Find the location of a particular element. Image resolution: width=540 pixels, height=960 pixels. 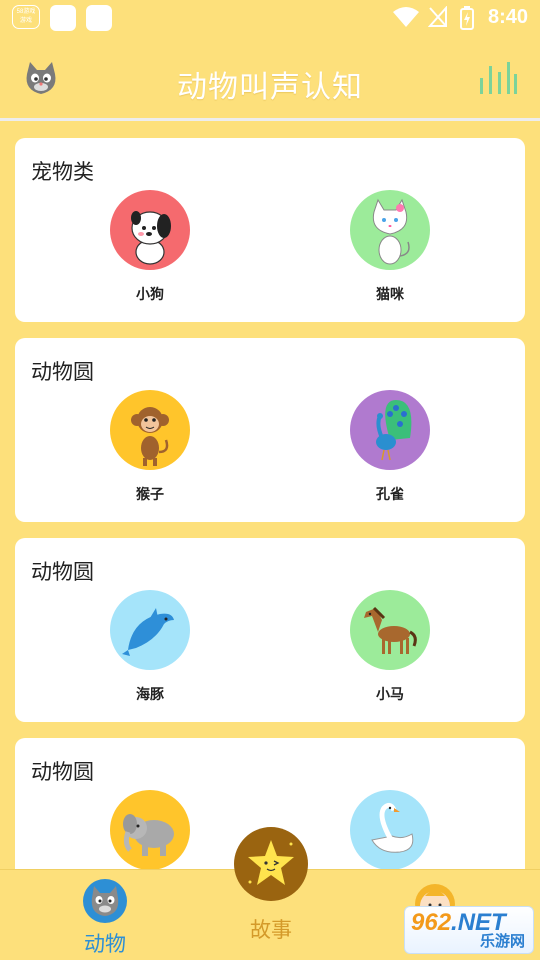

animal-label: 孔雀 is located at coordinates (390, 494).